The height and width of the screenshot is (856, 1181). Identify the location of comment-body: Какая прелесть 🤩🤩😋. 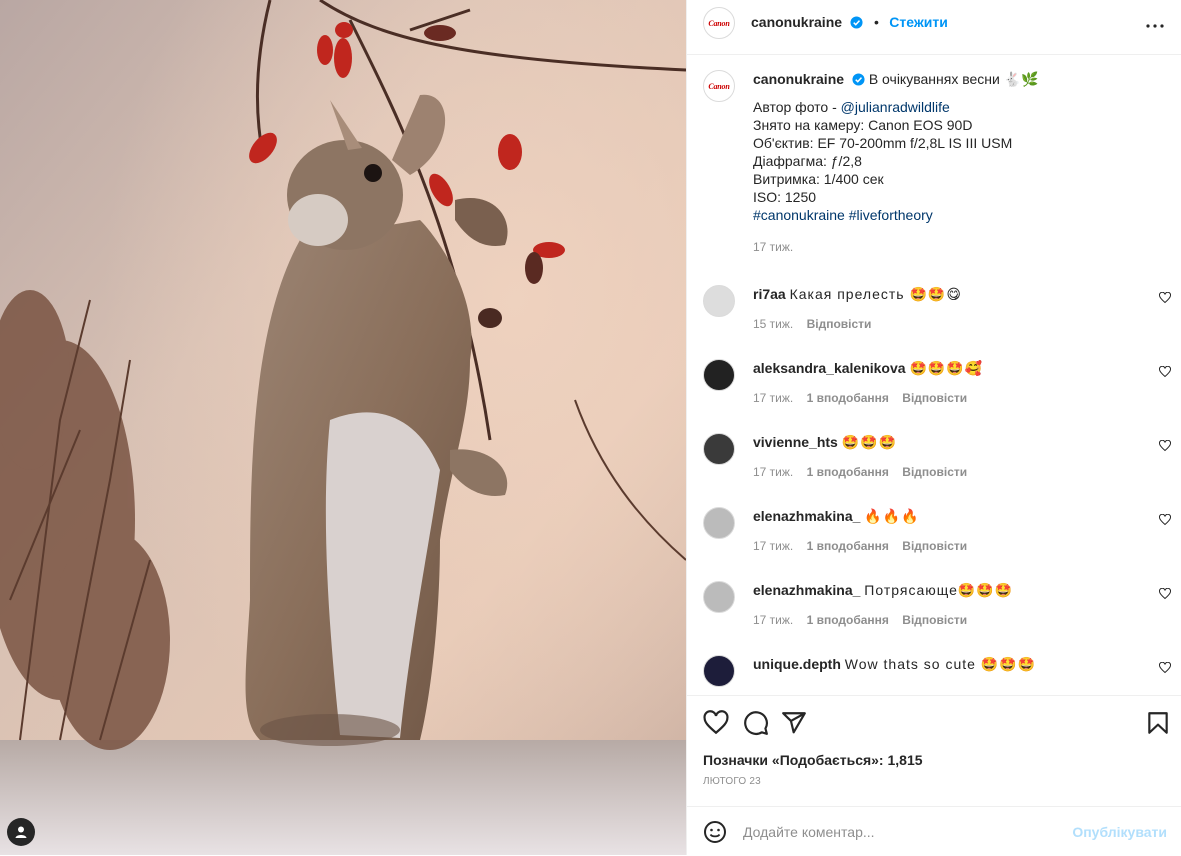
(875, 294).